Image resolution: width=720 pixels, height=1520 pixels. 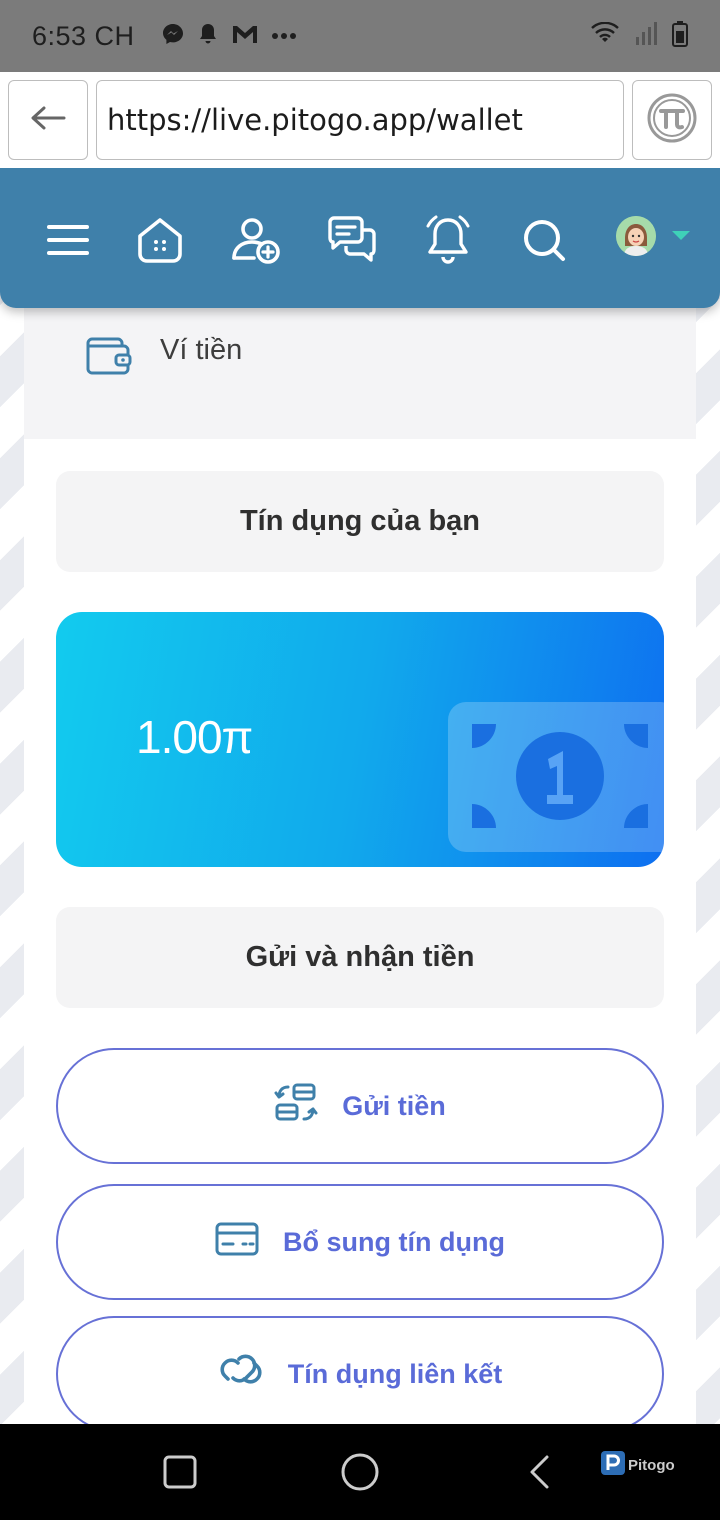 What do you see at coordinates (296, 1106) in the screenshot?
I see `send-money-icon` at bounding box center [296, 1106].